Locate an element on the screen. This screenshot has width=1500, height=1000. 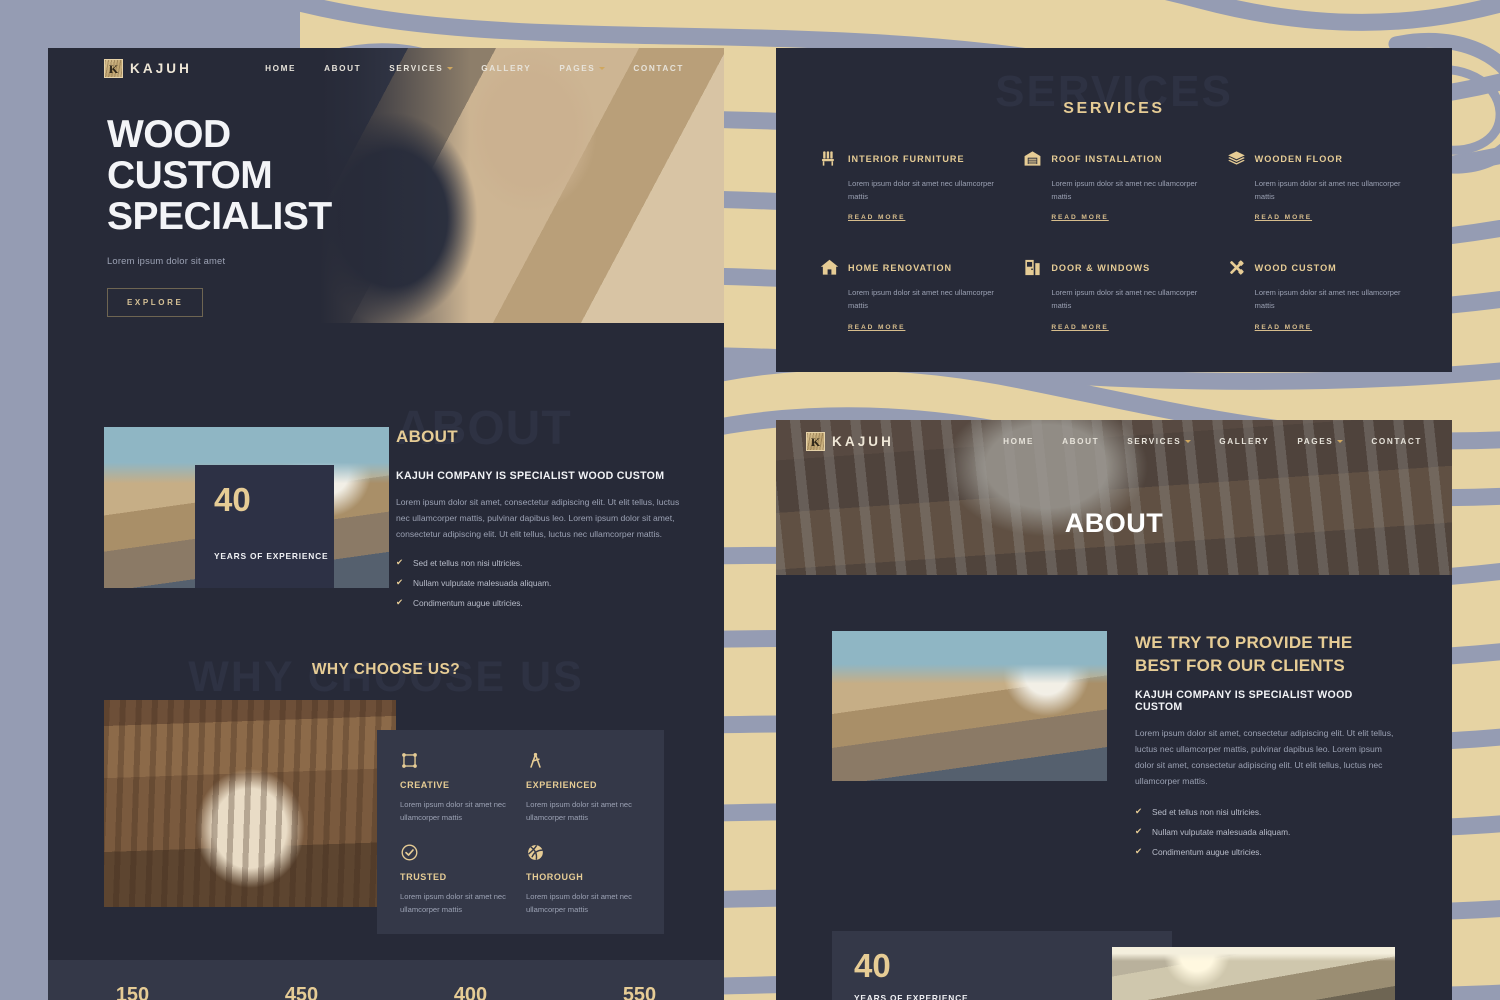
feature-name: CREATIVE is located at coordinates (425, 784).